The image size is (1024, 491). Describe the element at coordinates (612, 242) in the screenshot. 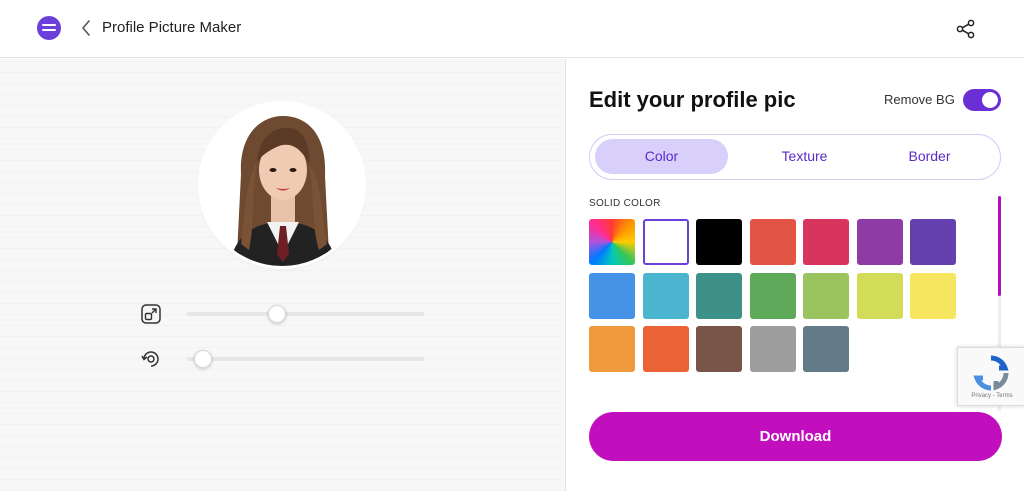

I see `color-swatch-rainbow` at that location.